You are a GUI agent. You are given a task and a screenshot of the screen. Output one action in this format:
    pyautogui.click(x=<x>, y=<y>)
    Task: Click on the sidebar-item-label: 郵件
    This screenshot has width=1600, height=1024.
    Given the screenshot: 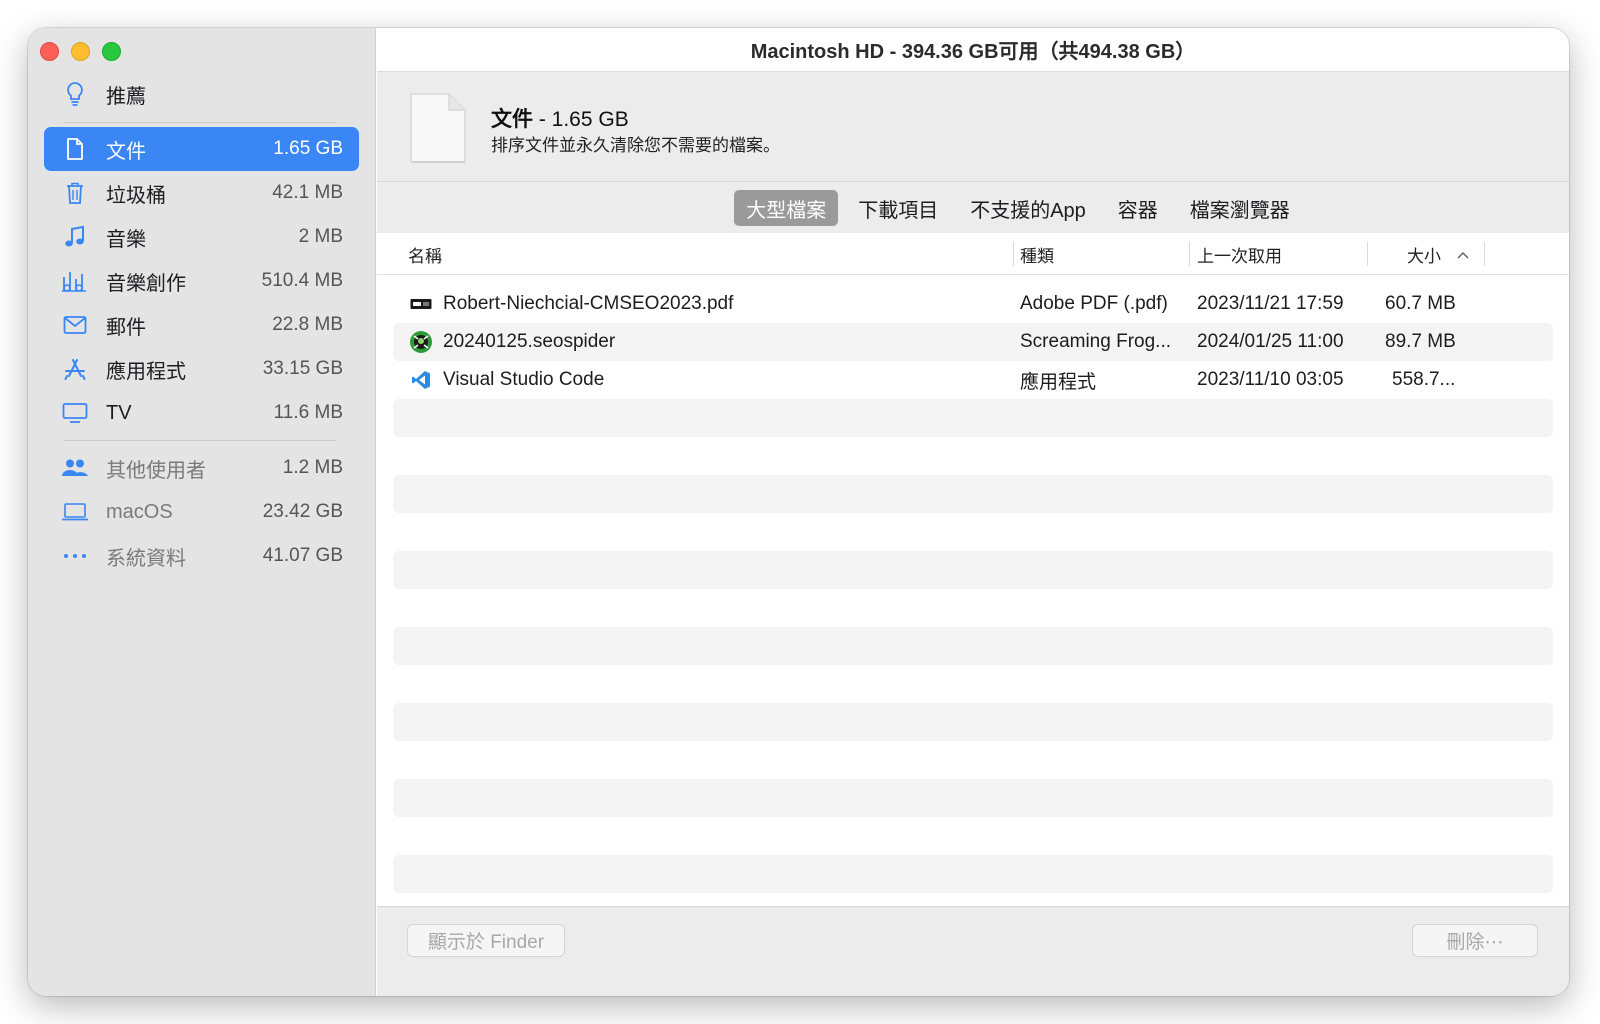 What is the action you would take?
    pyautogui.click(x=126, y=327)
    